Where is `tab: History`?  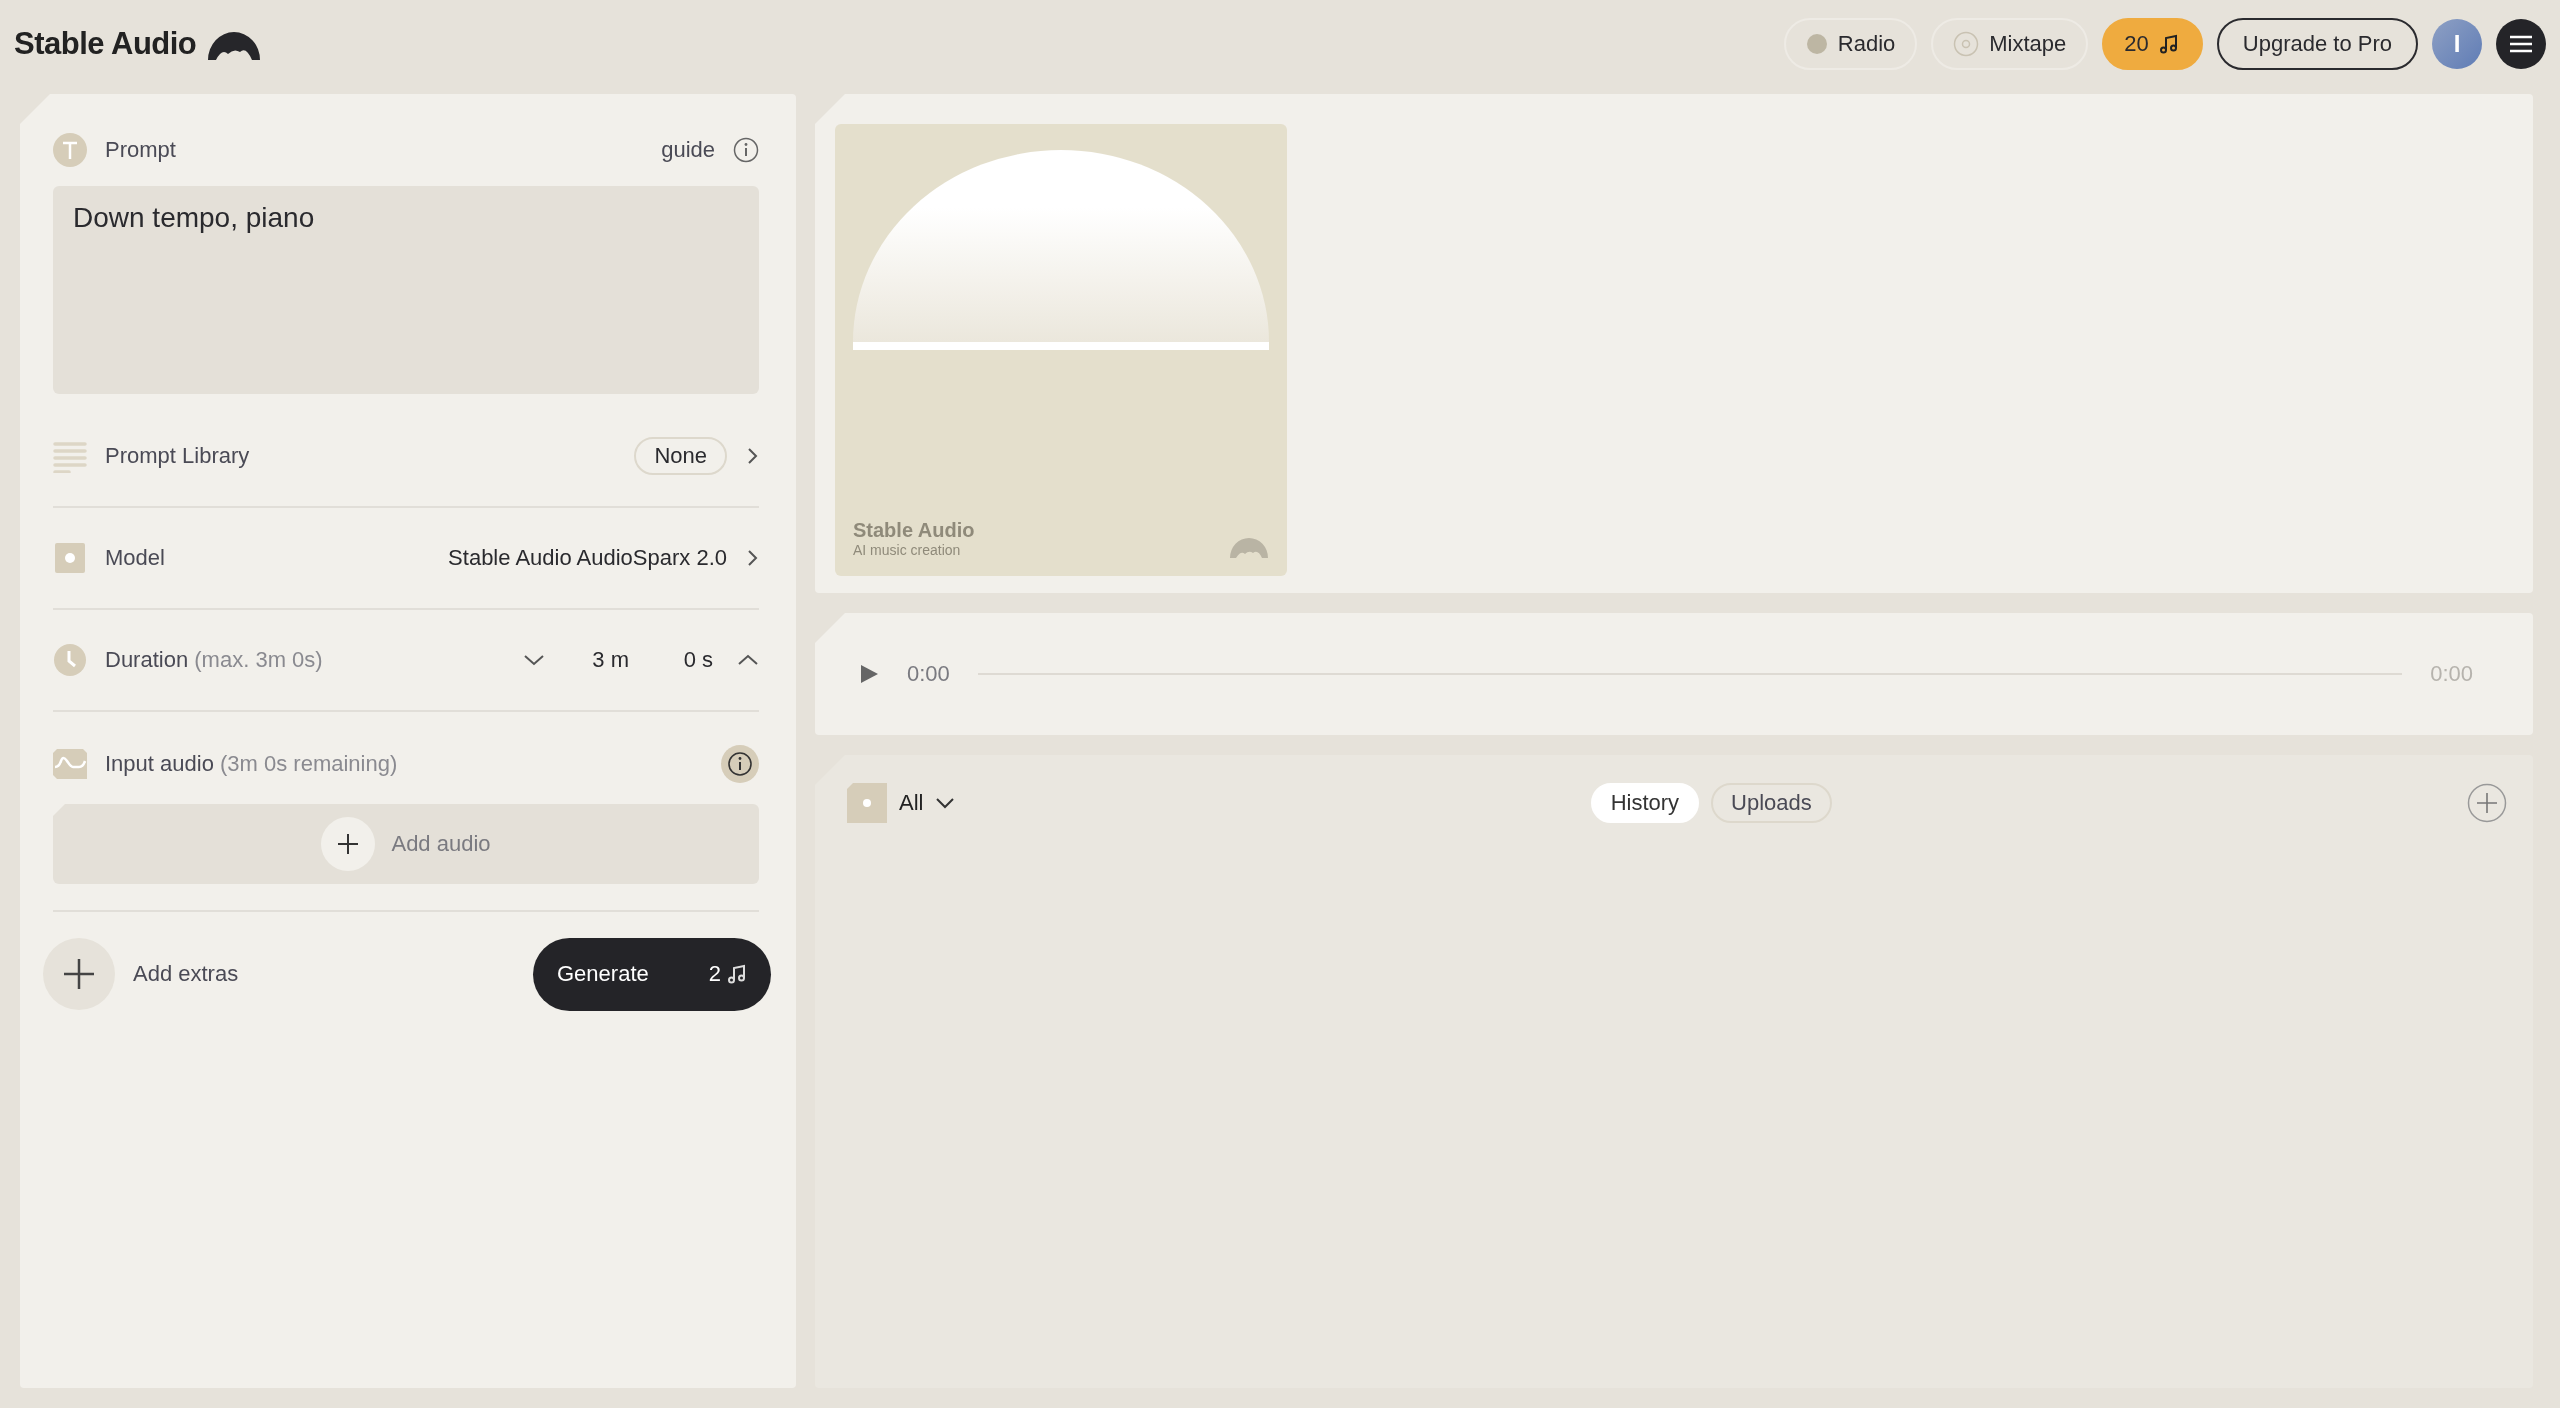 tab: History is located at coordinates (1645, 803).